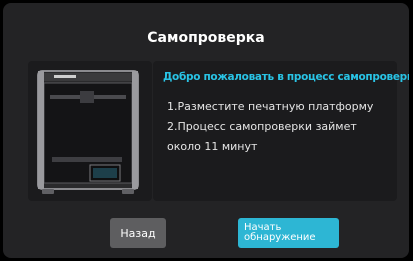  Describe the element at coordinates (270, 106) in the screenshot. I see `instruction-line: 1.Разместите печатную платформу` at that location.